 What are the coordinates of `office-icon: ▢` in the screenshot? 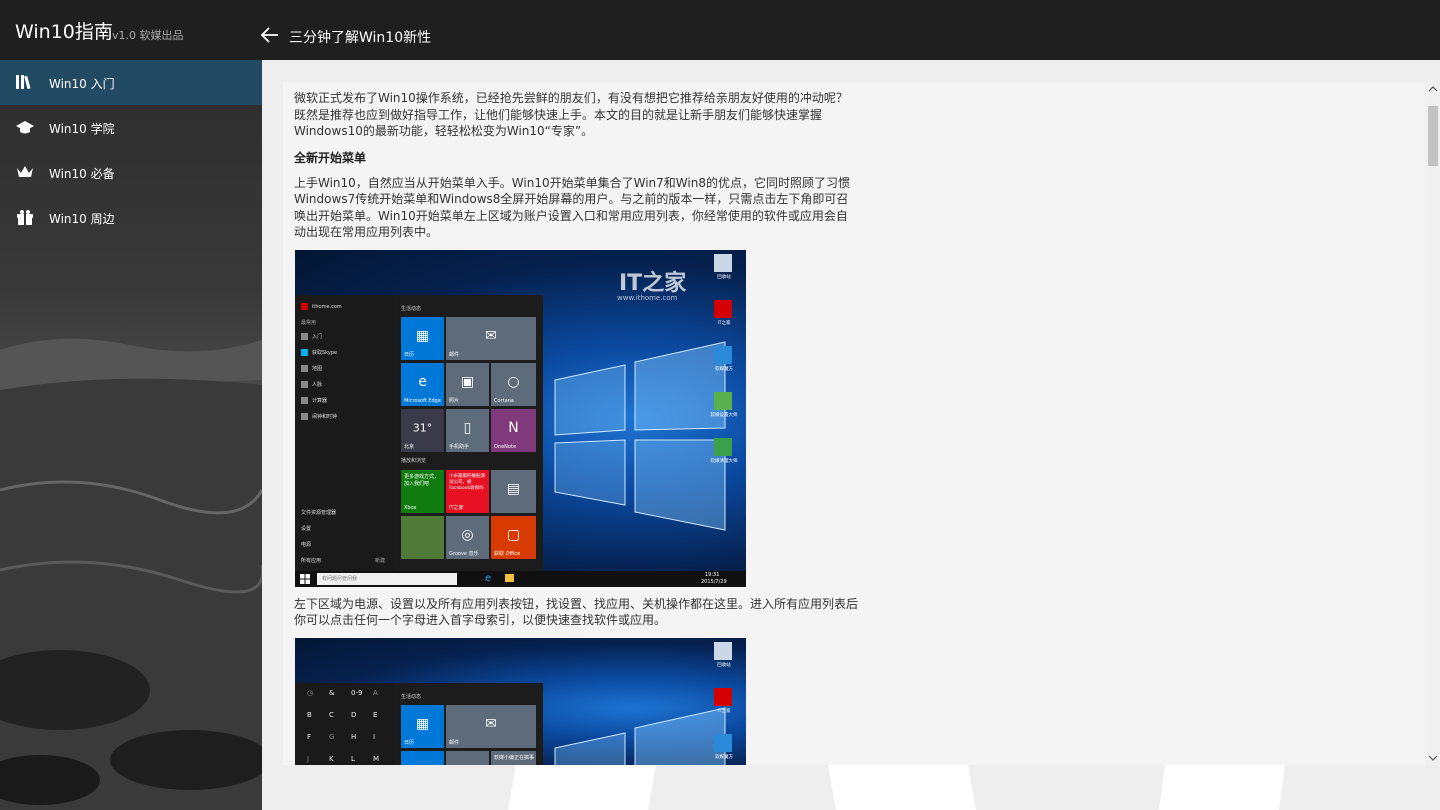 It's located at (513, 534).